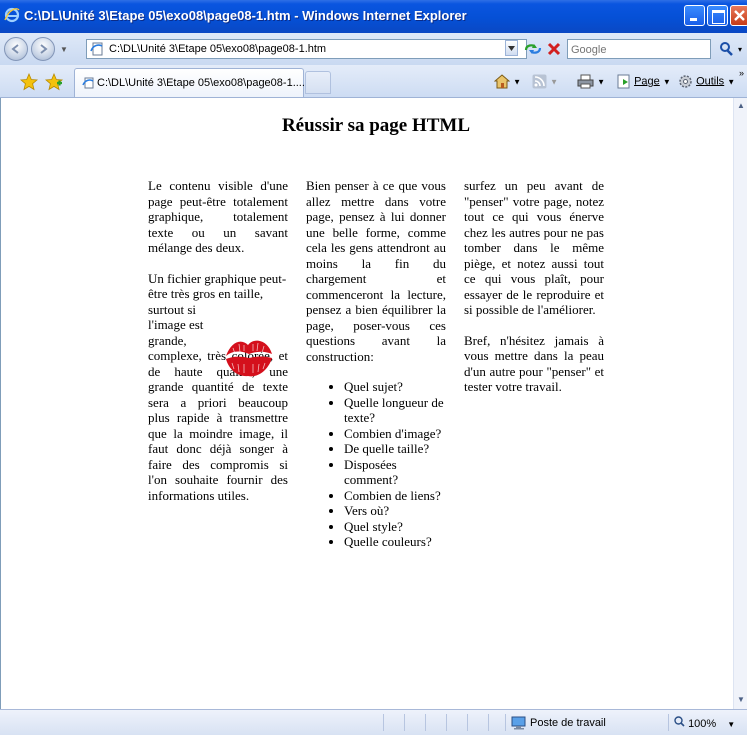 The image size is (747, 735). I want to click on forward-arrow-icon, so click(44, 49).